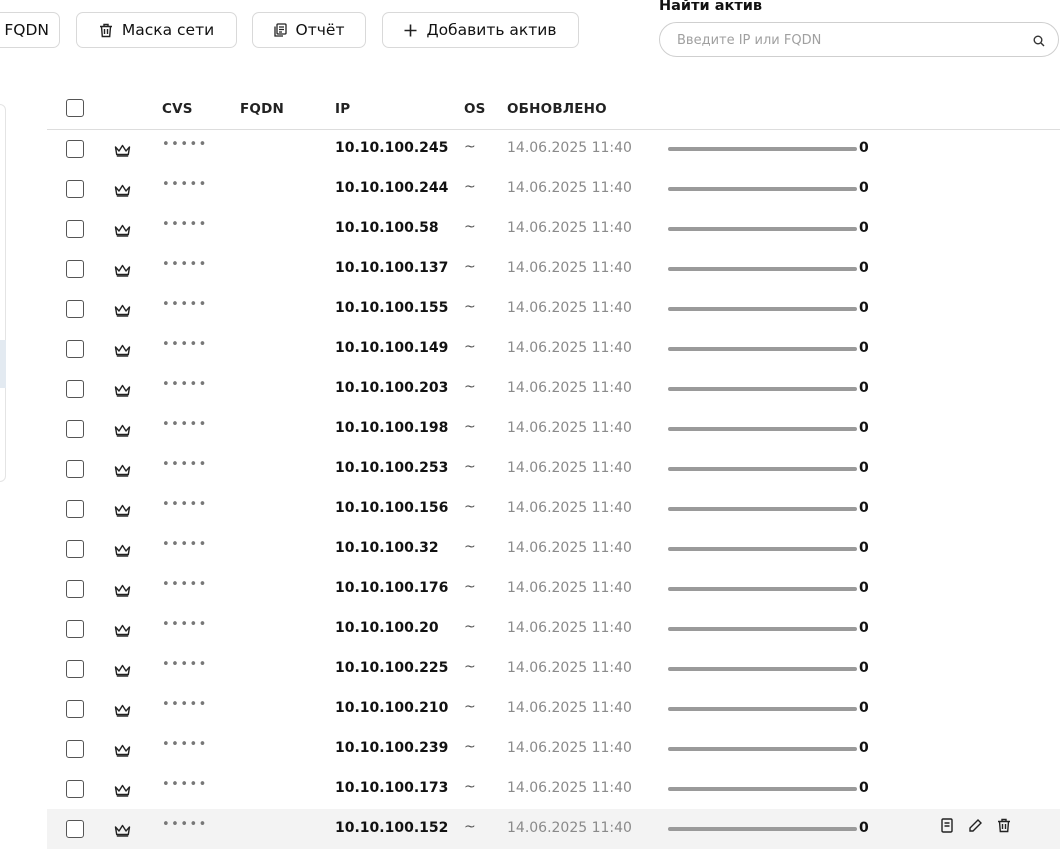 Image resolution: width=1060 pixels, height=849 pixels. I want to click on table-row: ••••• 10.10.100.203 ~14.06.2025 11:40 0, so click(553, 389).